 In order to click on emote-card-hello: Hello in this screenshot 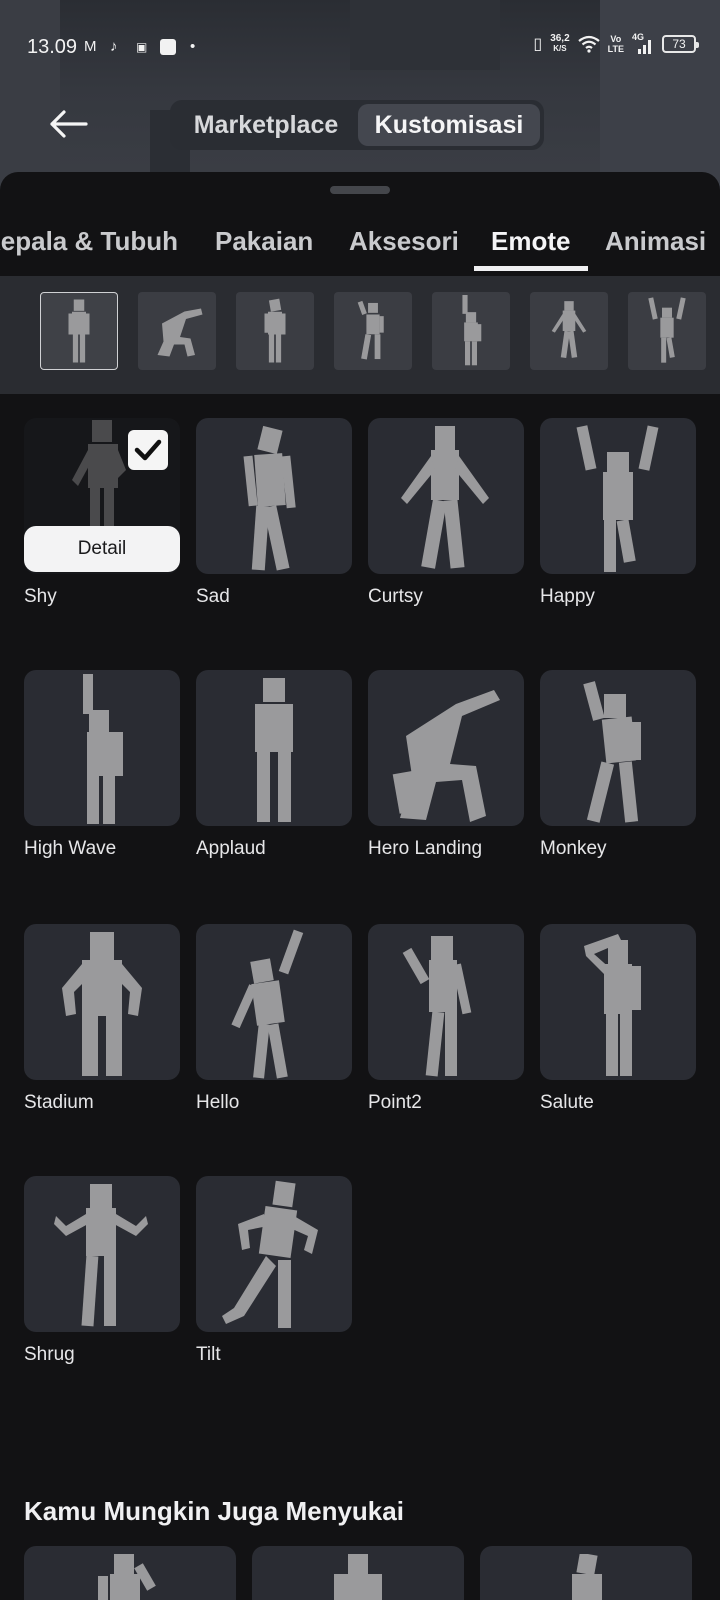, I will do `click(274, 1018)`.